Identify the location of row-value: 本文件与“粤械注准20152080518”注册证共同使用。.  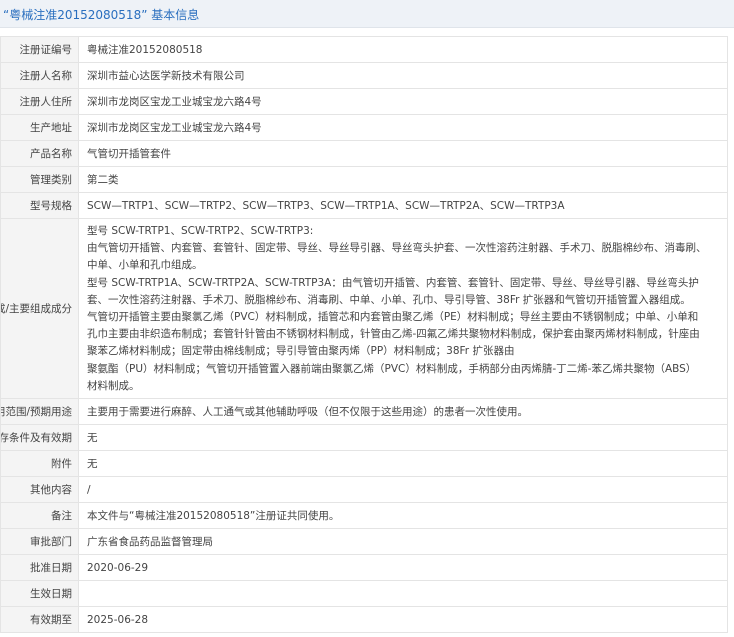
(403, 515).